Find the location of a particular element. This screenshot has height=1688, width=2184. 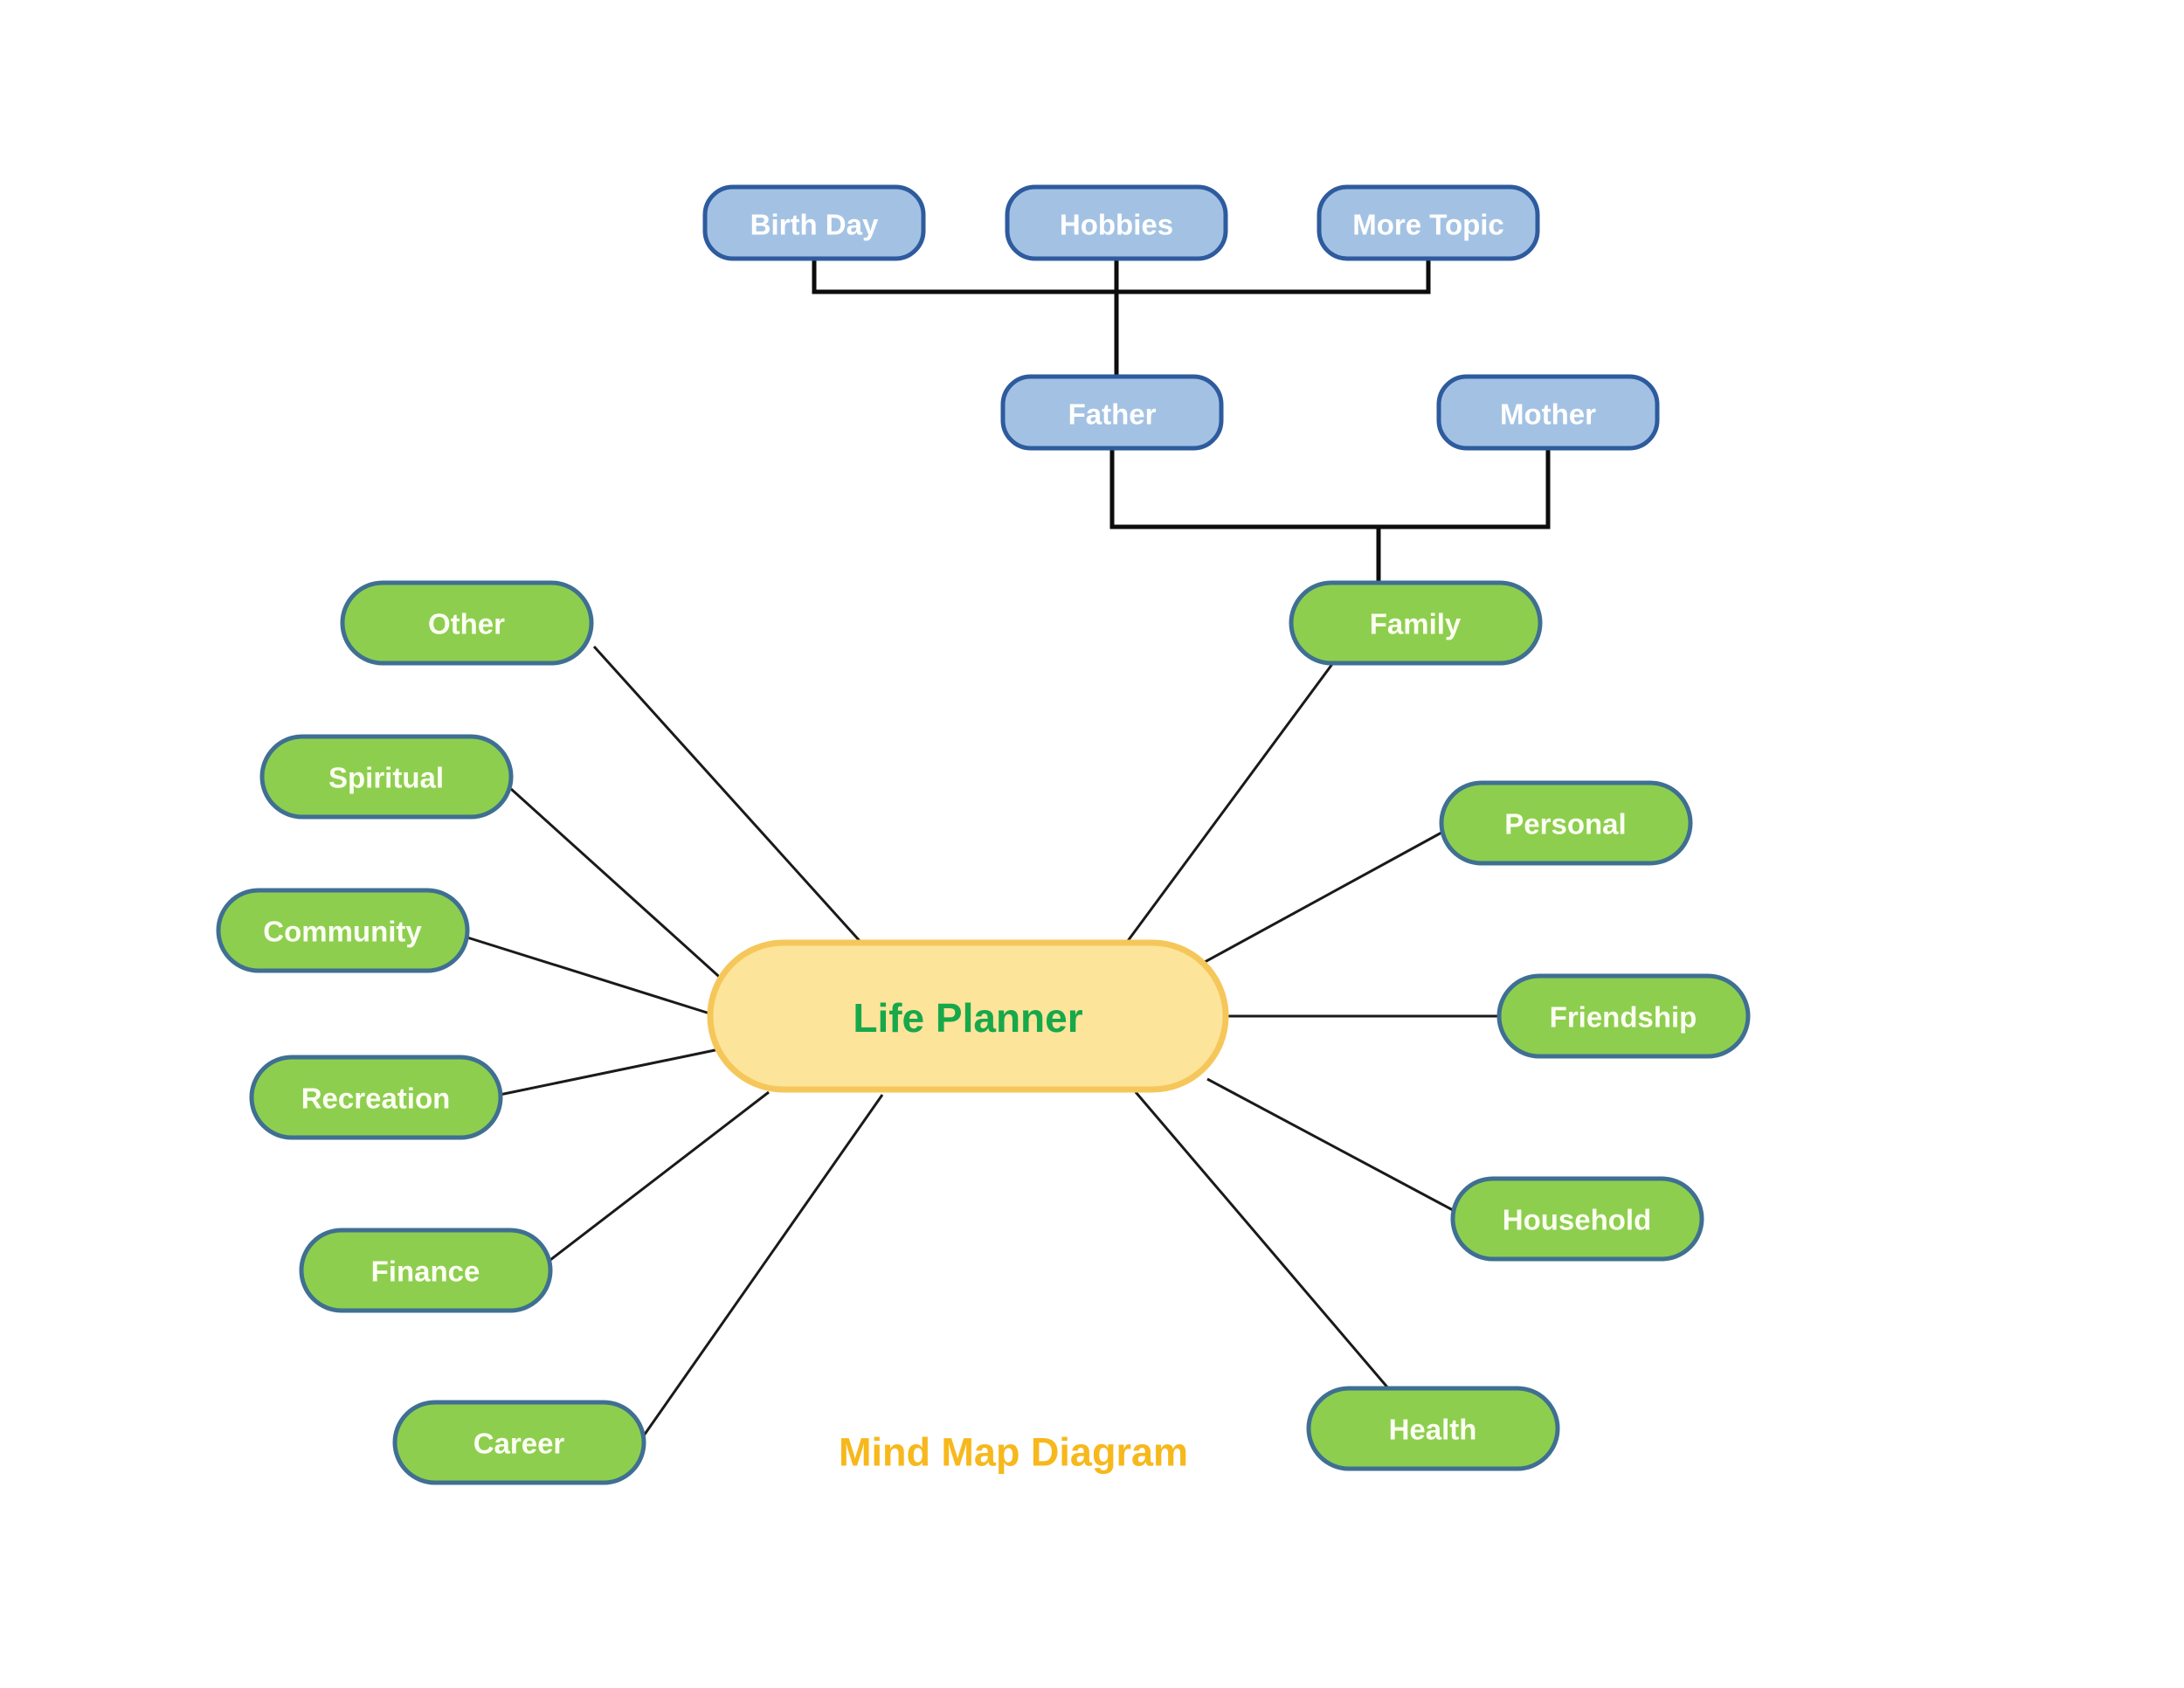

branch-node-spiritual: Spiritual is located at coordinates (386, 777).